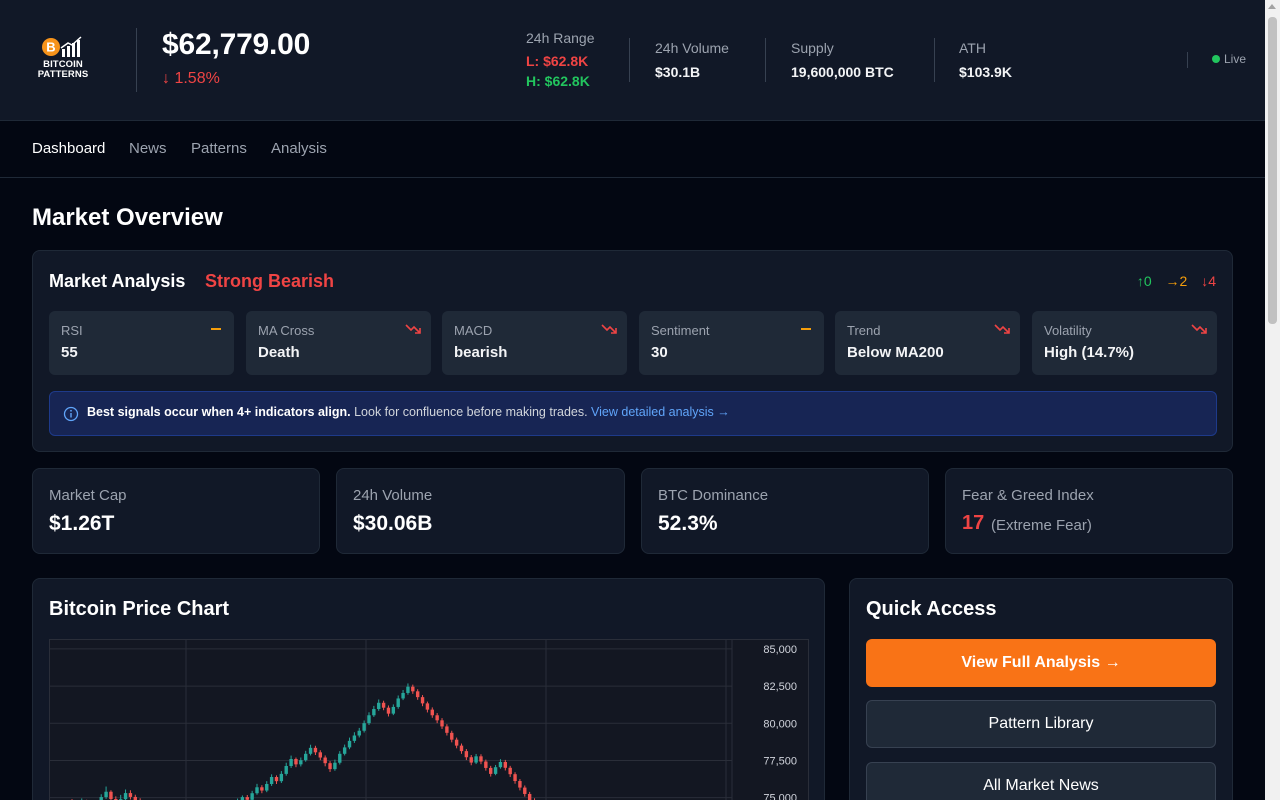 This screenshot has height=800, width=1280. Describe the element at coordinates (71, 414) in the screenshot. I see `info-icon` at that location.